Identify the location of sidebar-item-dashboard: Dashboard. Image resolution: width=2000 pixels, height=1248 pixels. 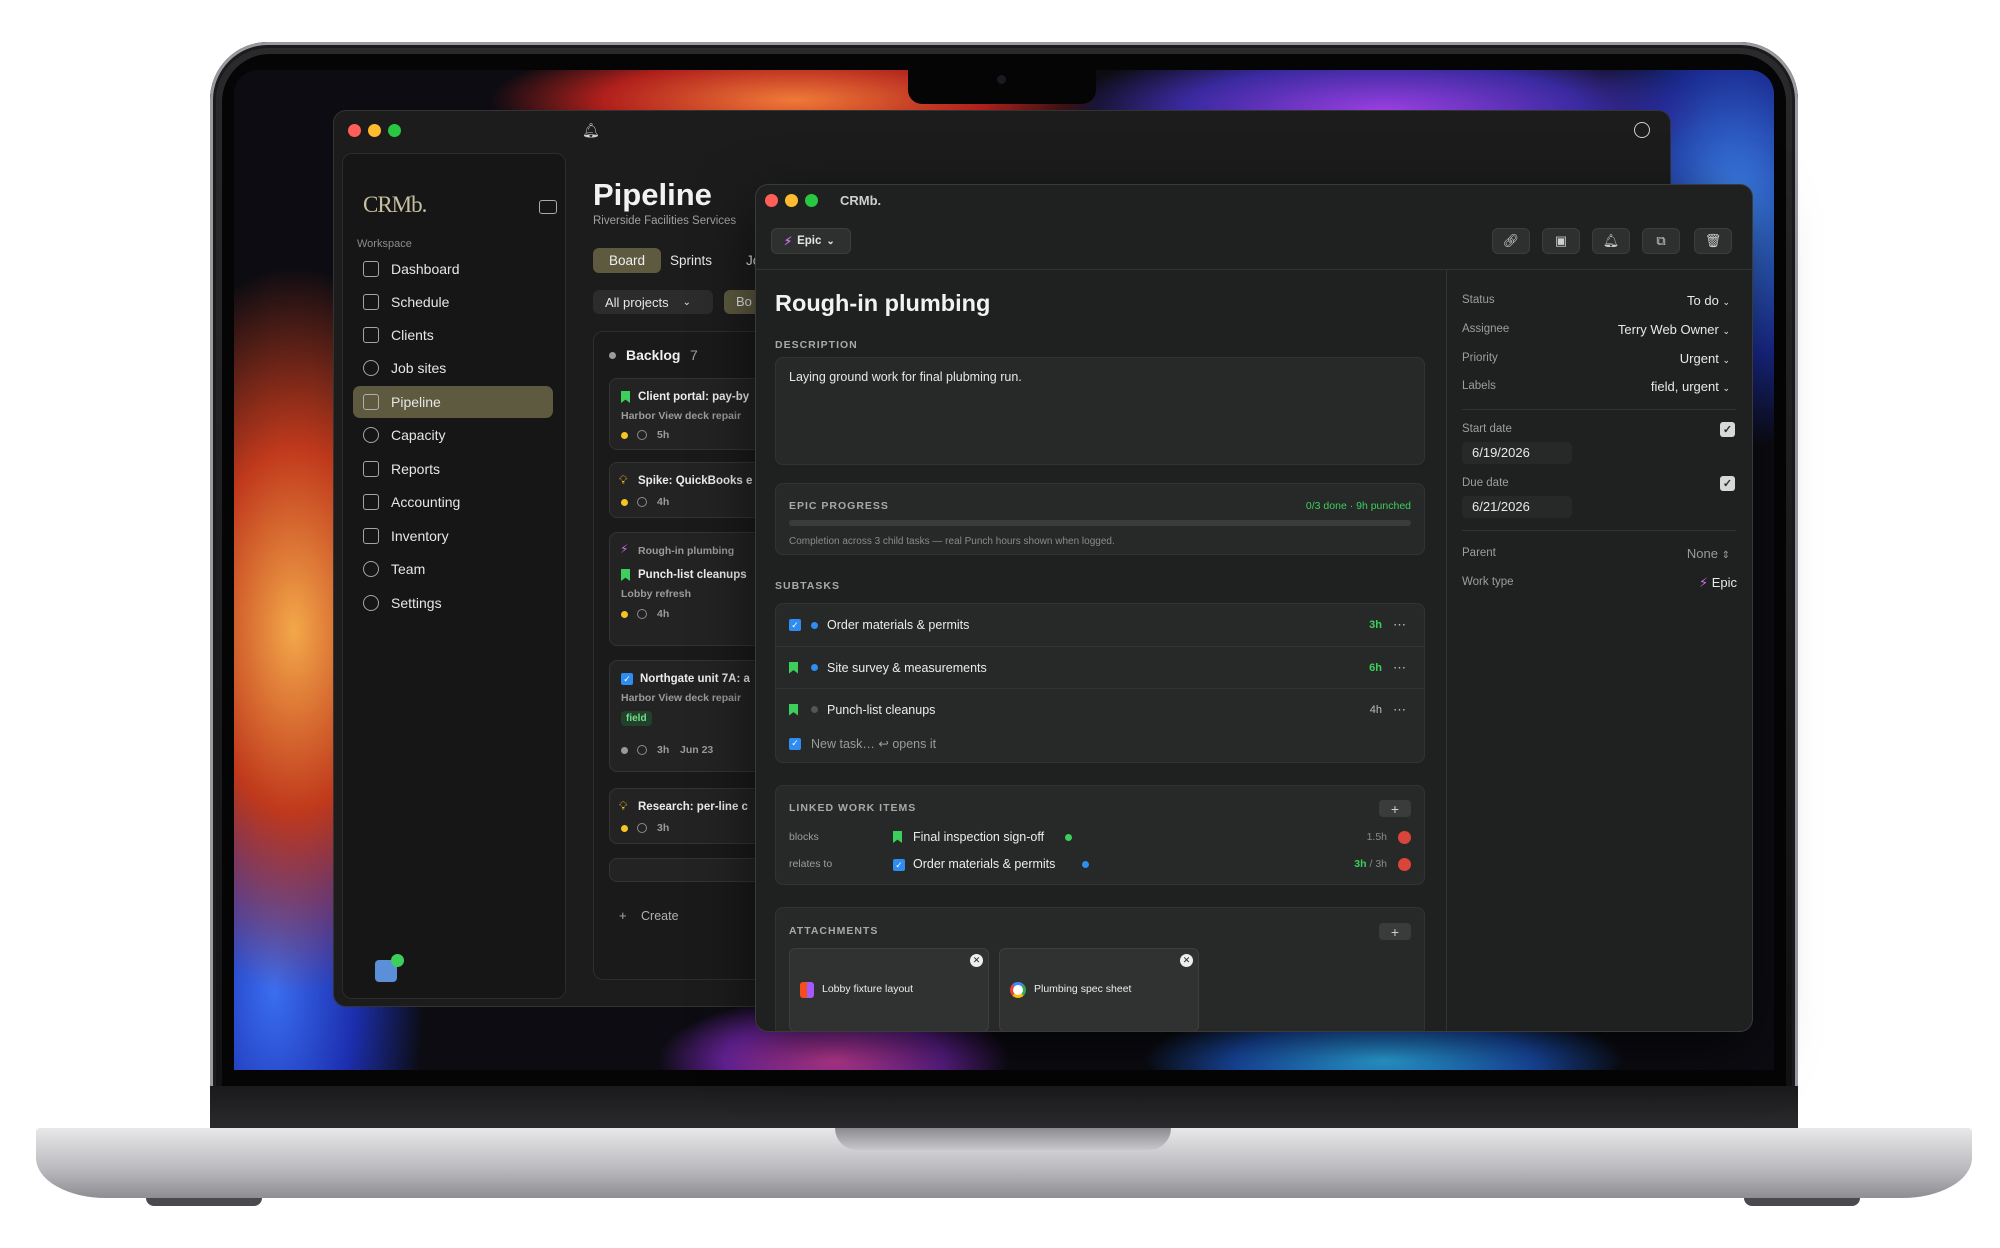
(453, 269).